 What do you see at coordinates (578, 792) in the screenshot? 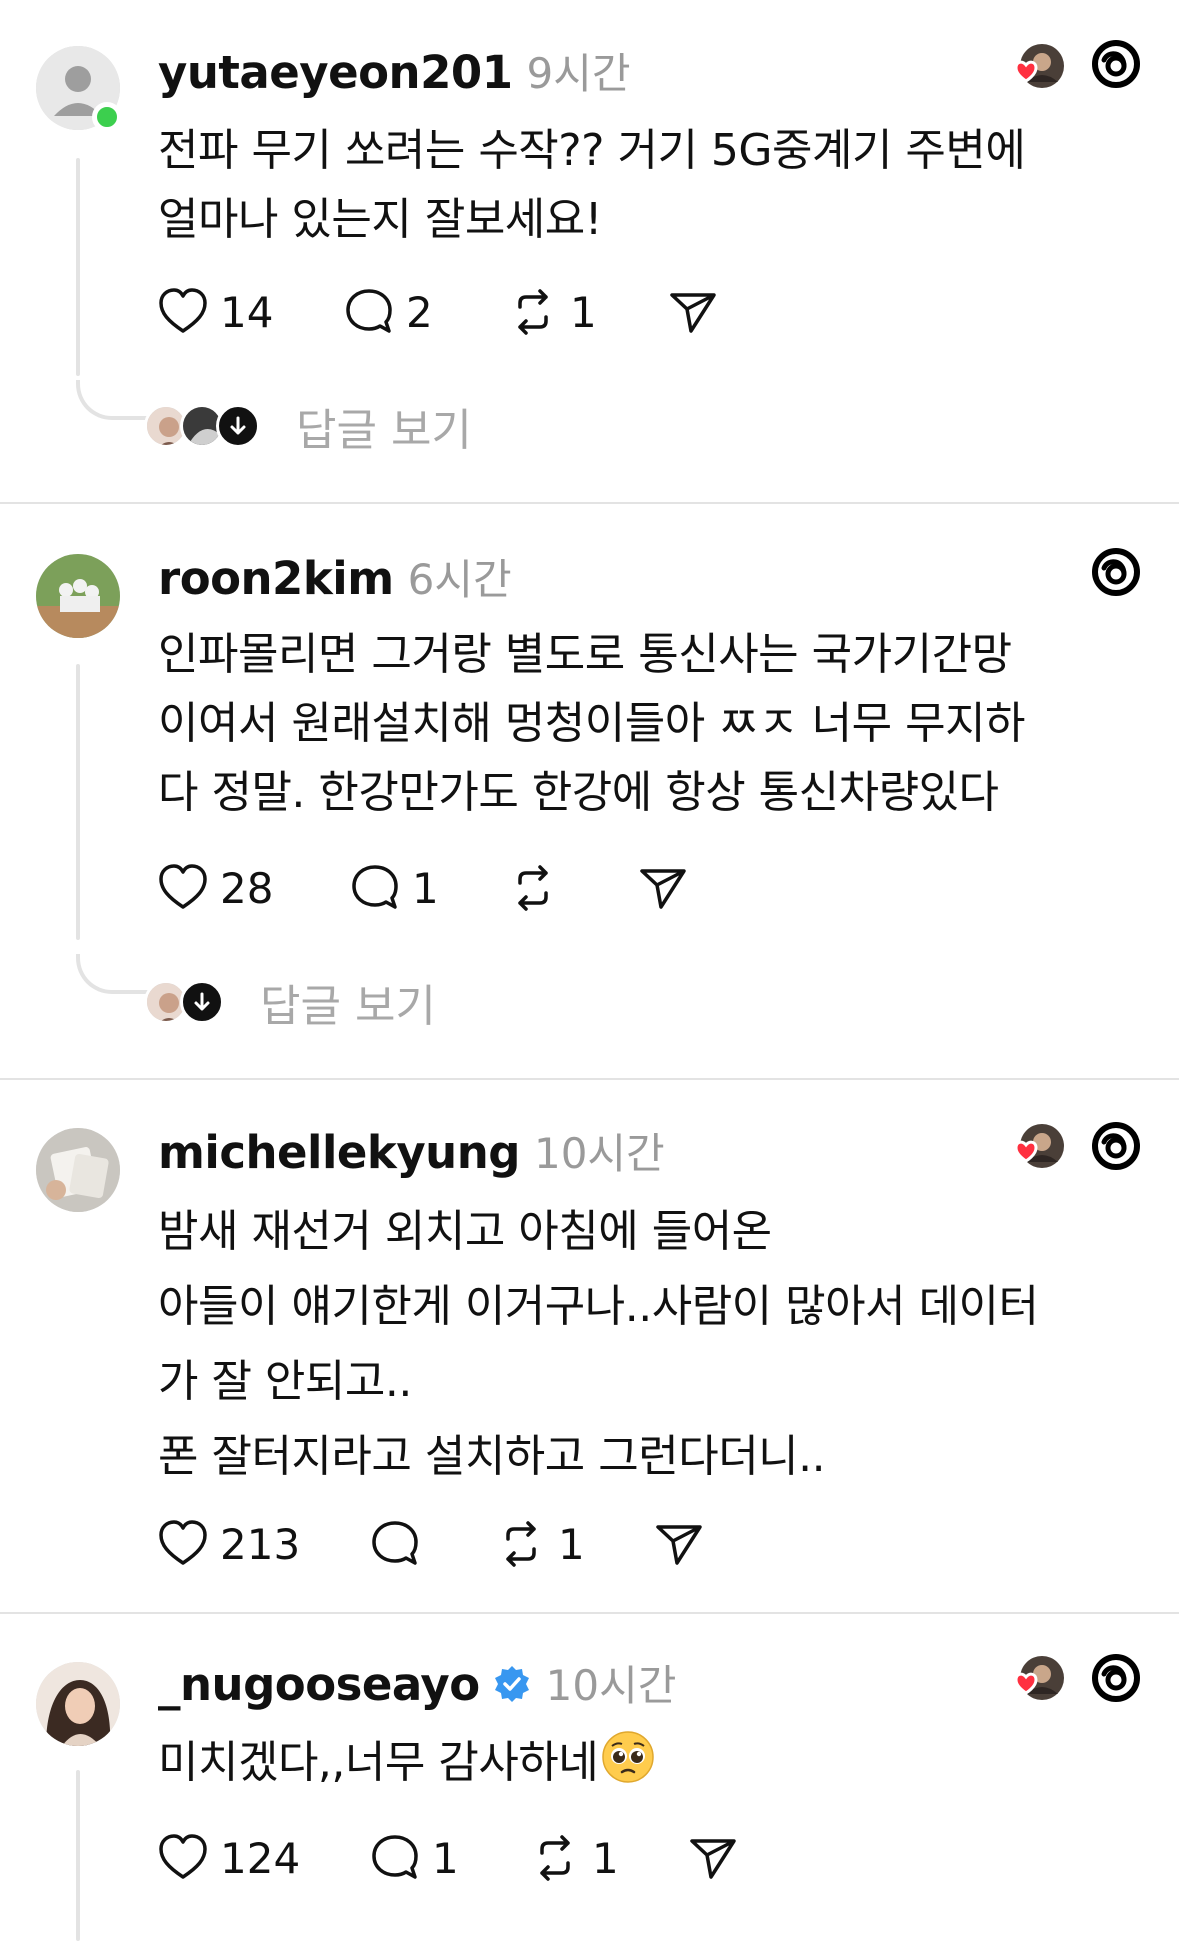
I see `post-text-line: 다 정말. 한강만가도 한강에 항상 통신차량있다` at bounding box center [578, 792].